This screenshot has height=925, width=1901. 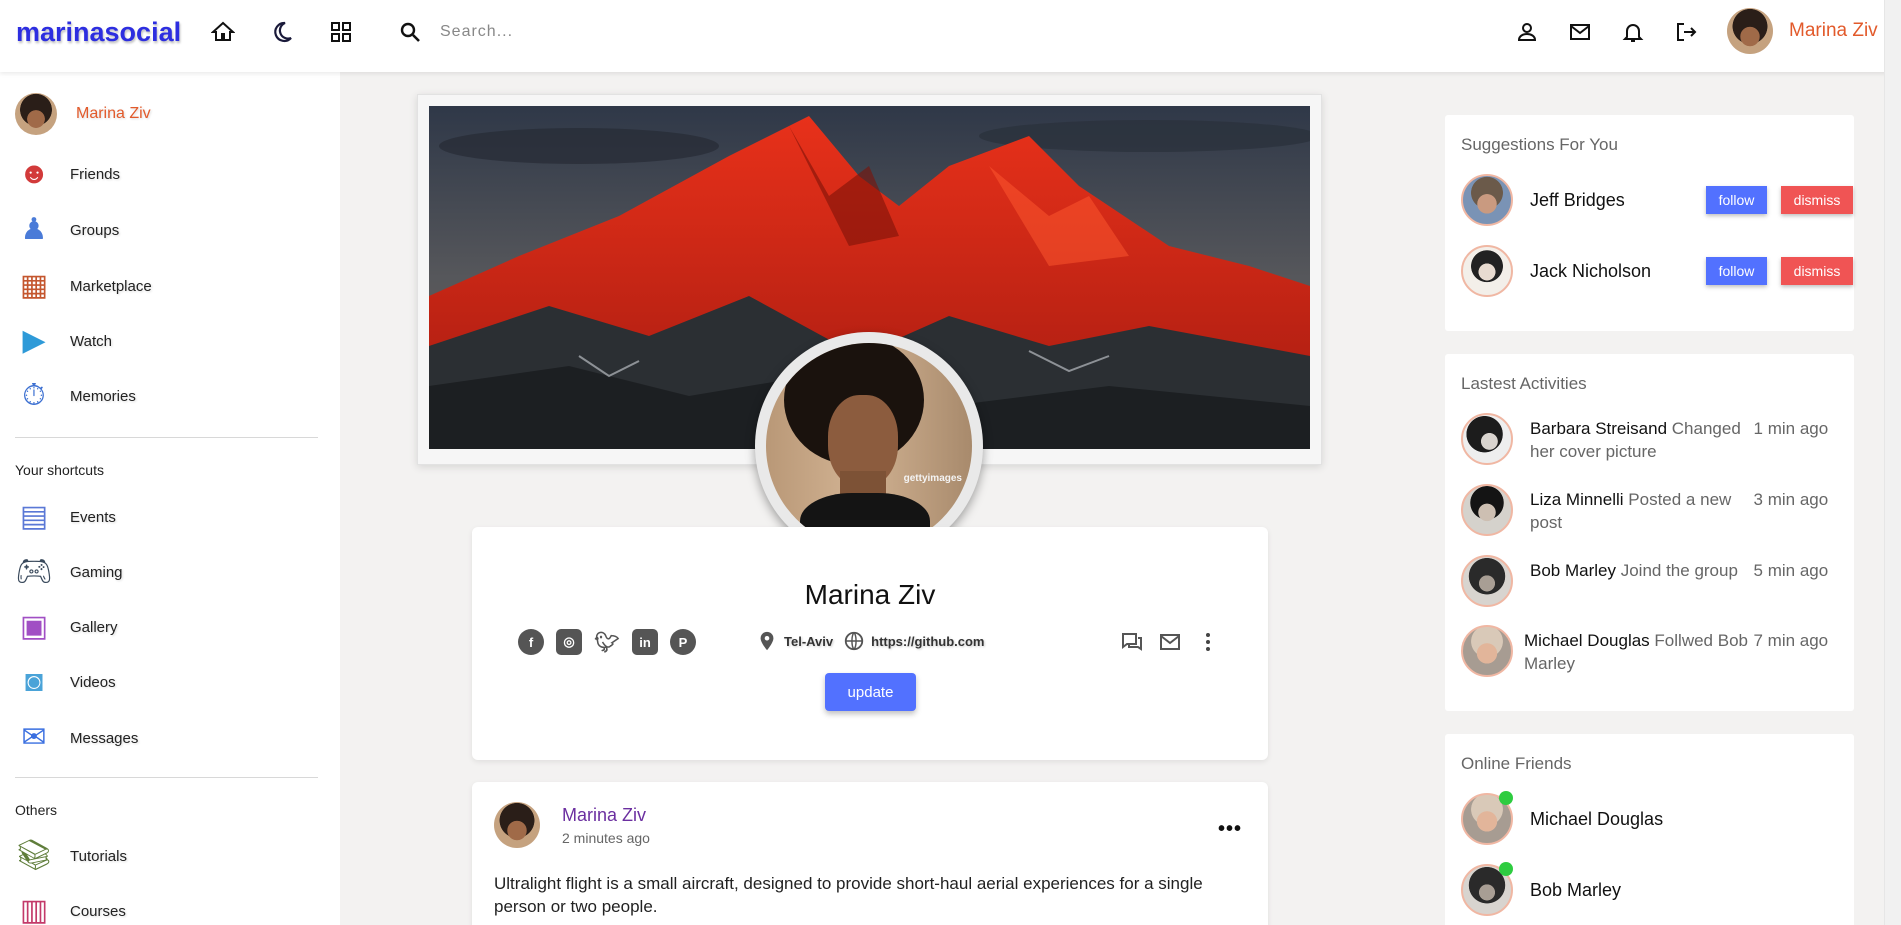 I want to click on image-watermark: gettyimages, so click(x=932, y=478).